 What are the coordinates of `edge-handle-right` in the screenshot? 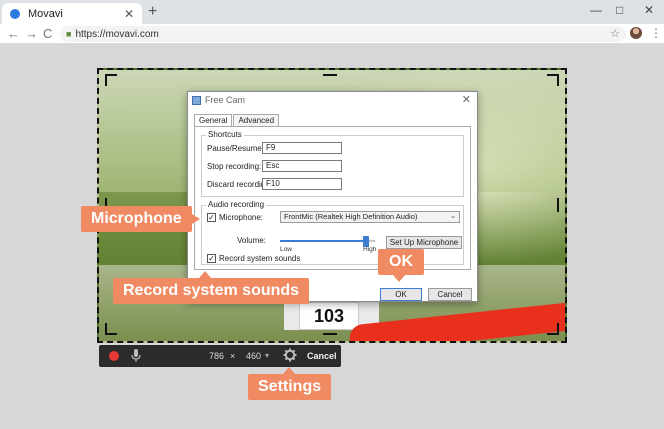 It's located at (558, 205).